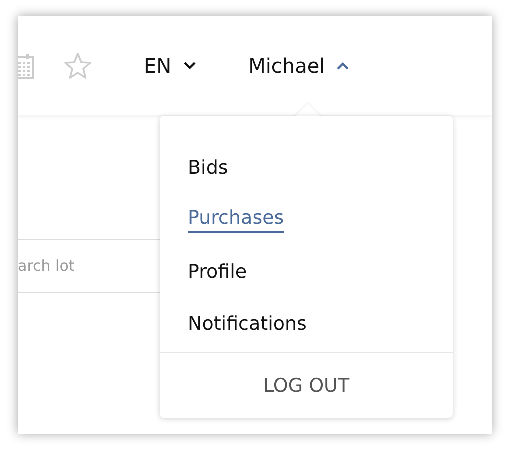 This screenshot has height=454, width=510. Describe the element at coordinates (78, 66) in the screenshot. I see `star-icon` at that location.